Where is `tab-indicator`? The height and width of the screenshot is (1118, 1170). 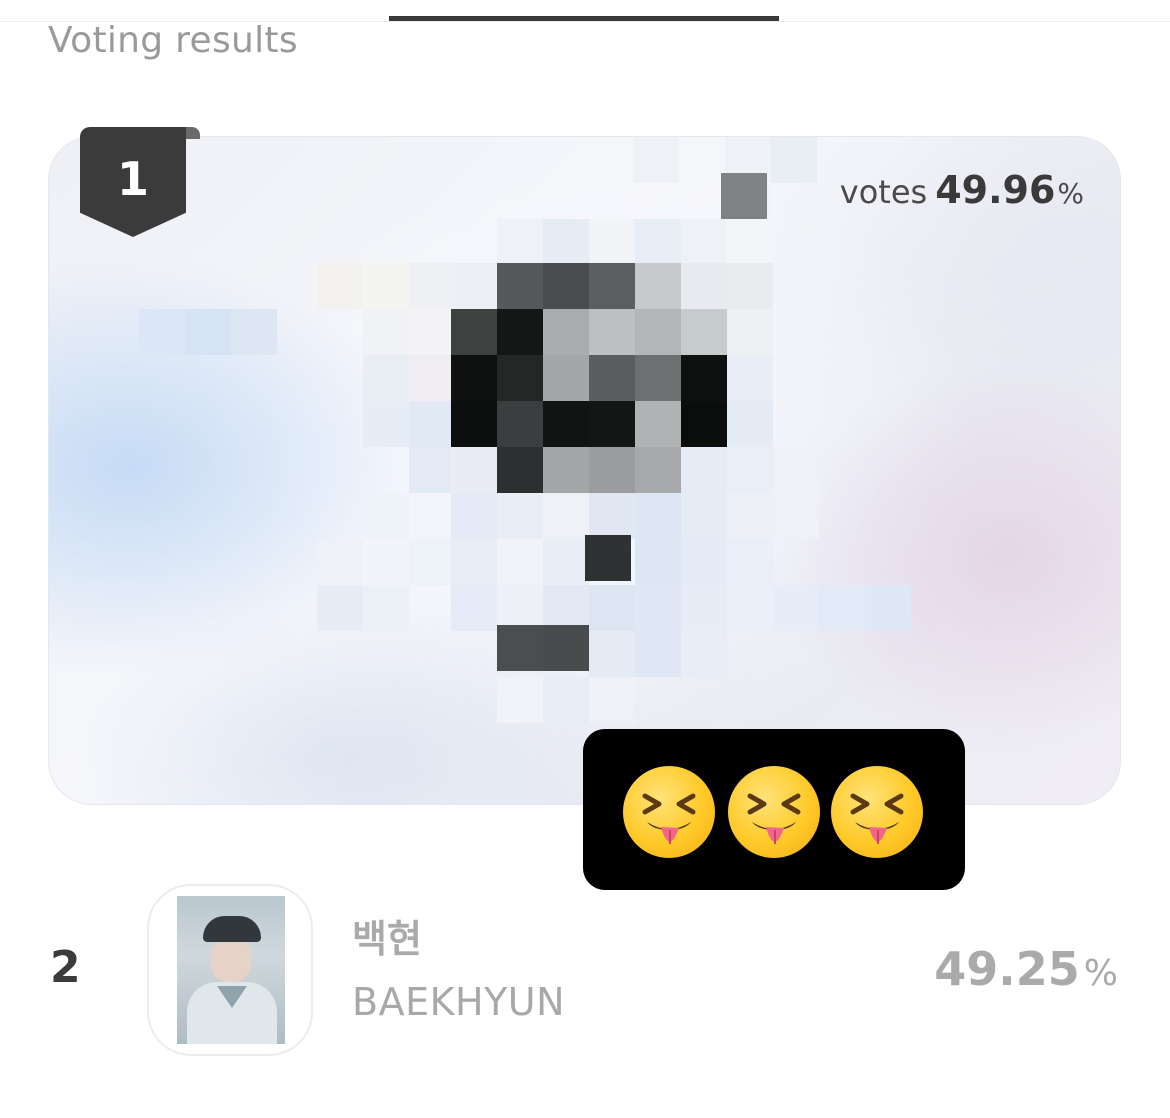
tab-indicator is located at coordinates (584, 18).